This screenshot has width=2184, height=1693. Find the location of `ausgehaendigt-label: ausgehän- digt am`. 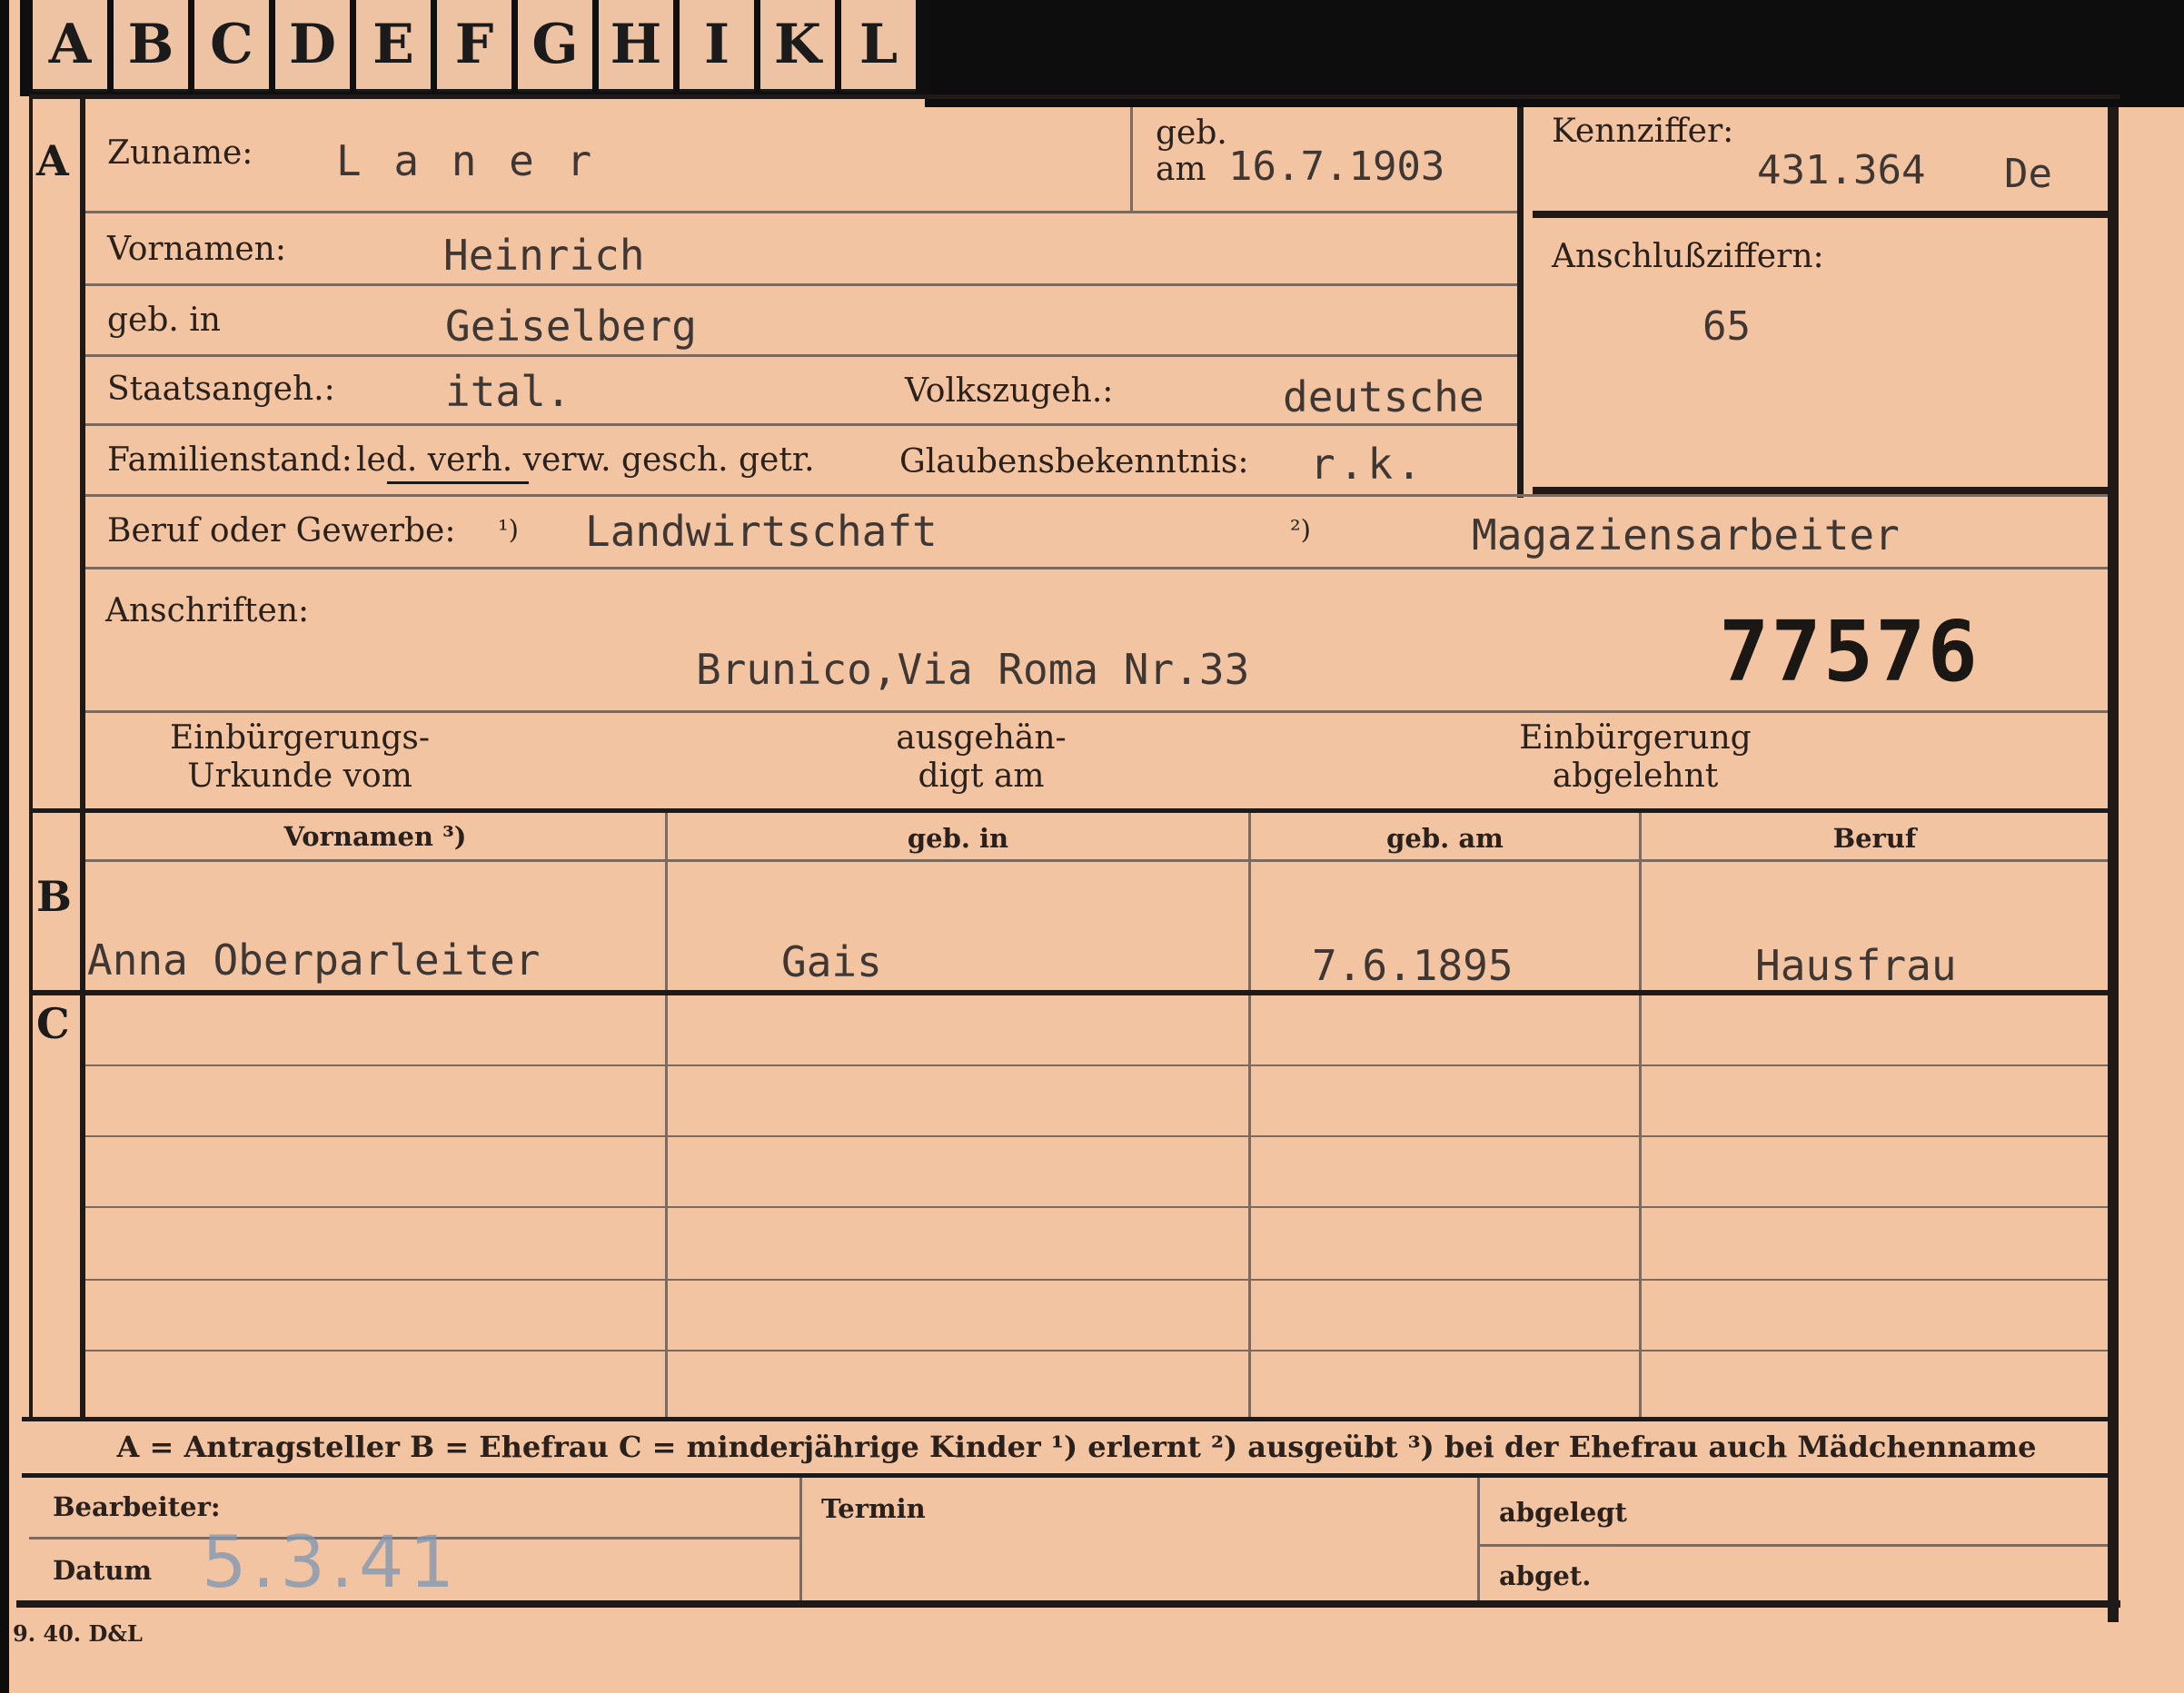

ausgehaendigt-label: ausgehän- digt am is located at coordinates (981, 757).